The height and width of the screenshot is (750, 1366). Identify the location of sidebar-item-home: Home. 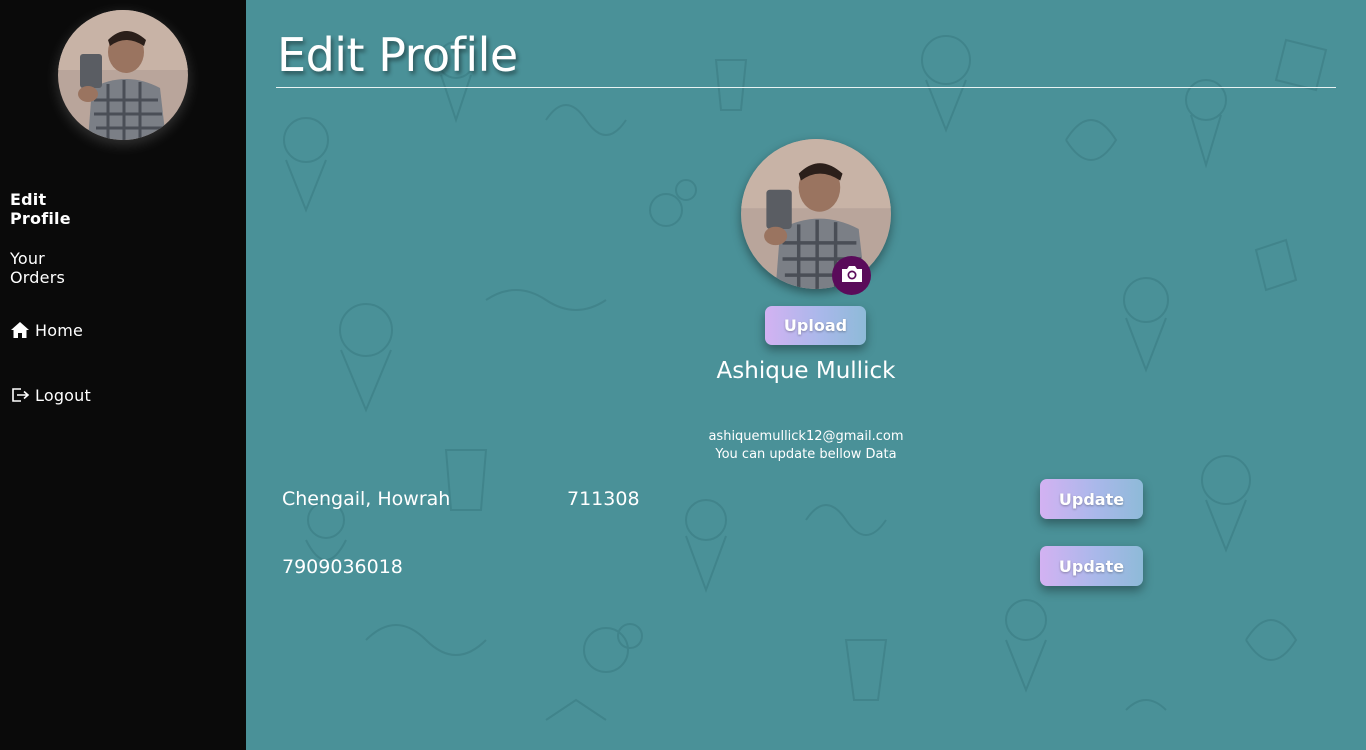
(46, 330).